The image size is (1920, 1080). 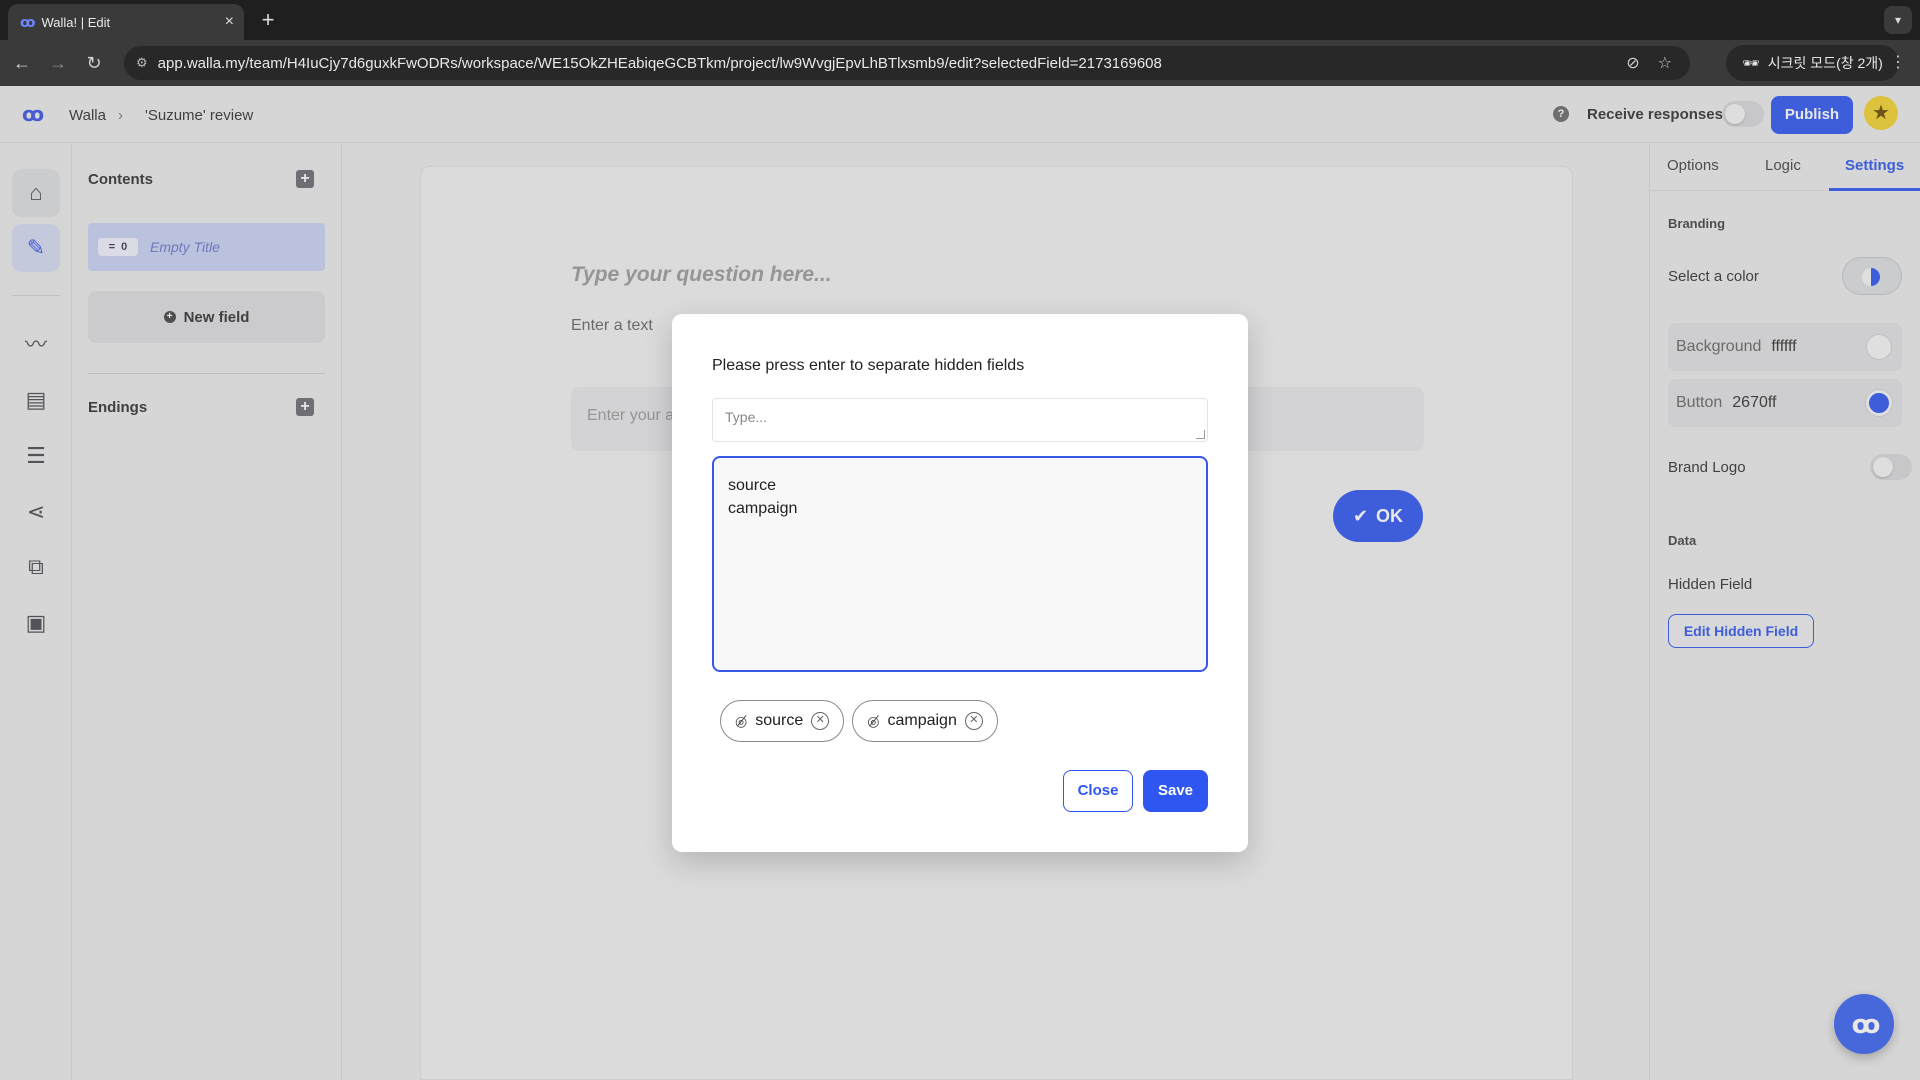 What do you see at coordinates (763, 508) in the screenshot?
I see `textarea-line: campaign` at bounding box center [763, 508].